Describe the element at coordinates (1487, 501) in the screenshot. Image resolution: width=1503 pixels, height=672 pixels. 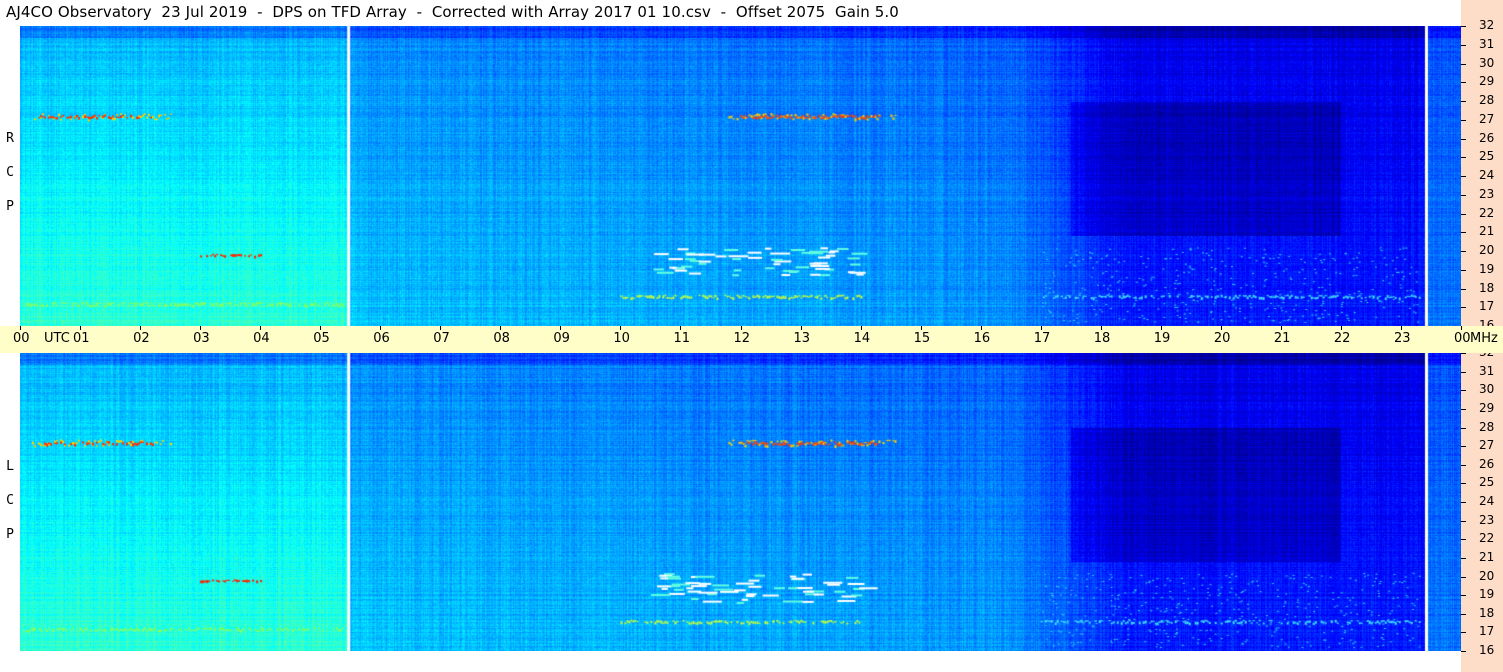
I see `frequency-axis-tick-label: 24` at that location.